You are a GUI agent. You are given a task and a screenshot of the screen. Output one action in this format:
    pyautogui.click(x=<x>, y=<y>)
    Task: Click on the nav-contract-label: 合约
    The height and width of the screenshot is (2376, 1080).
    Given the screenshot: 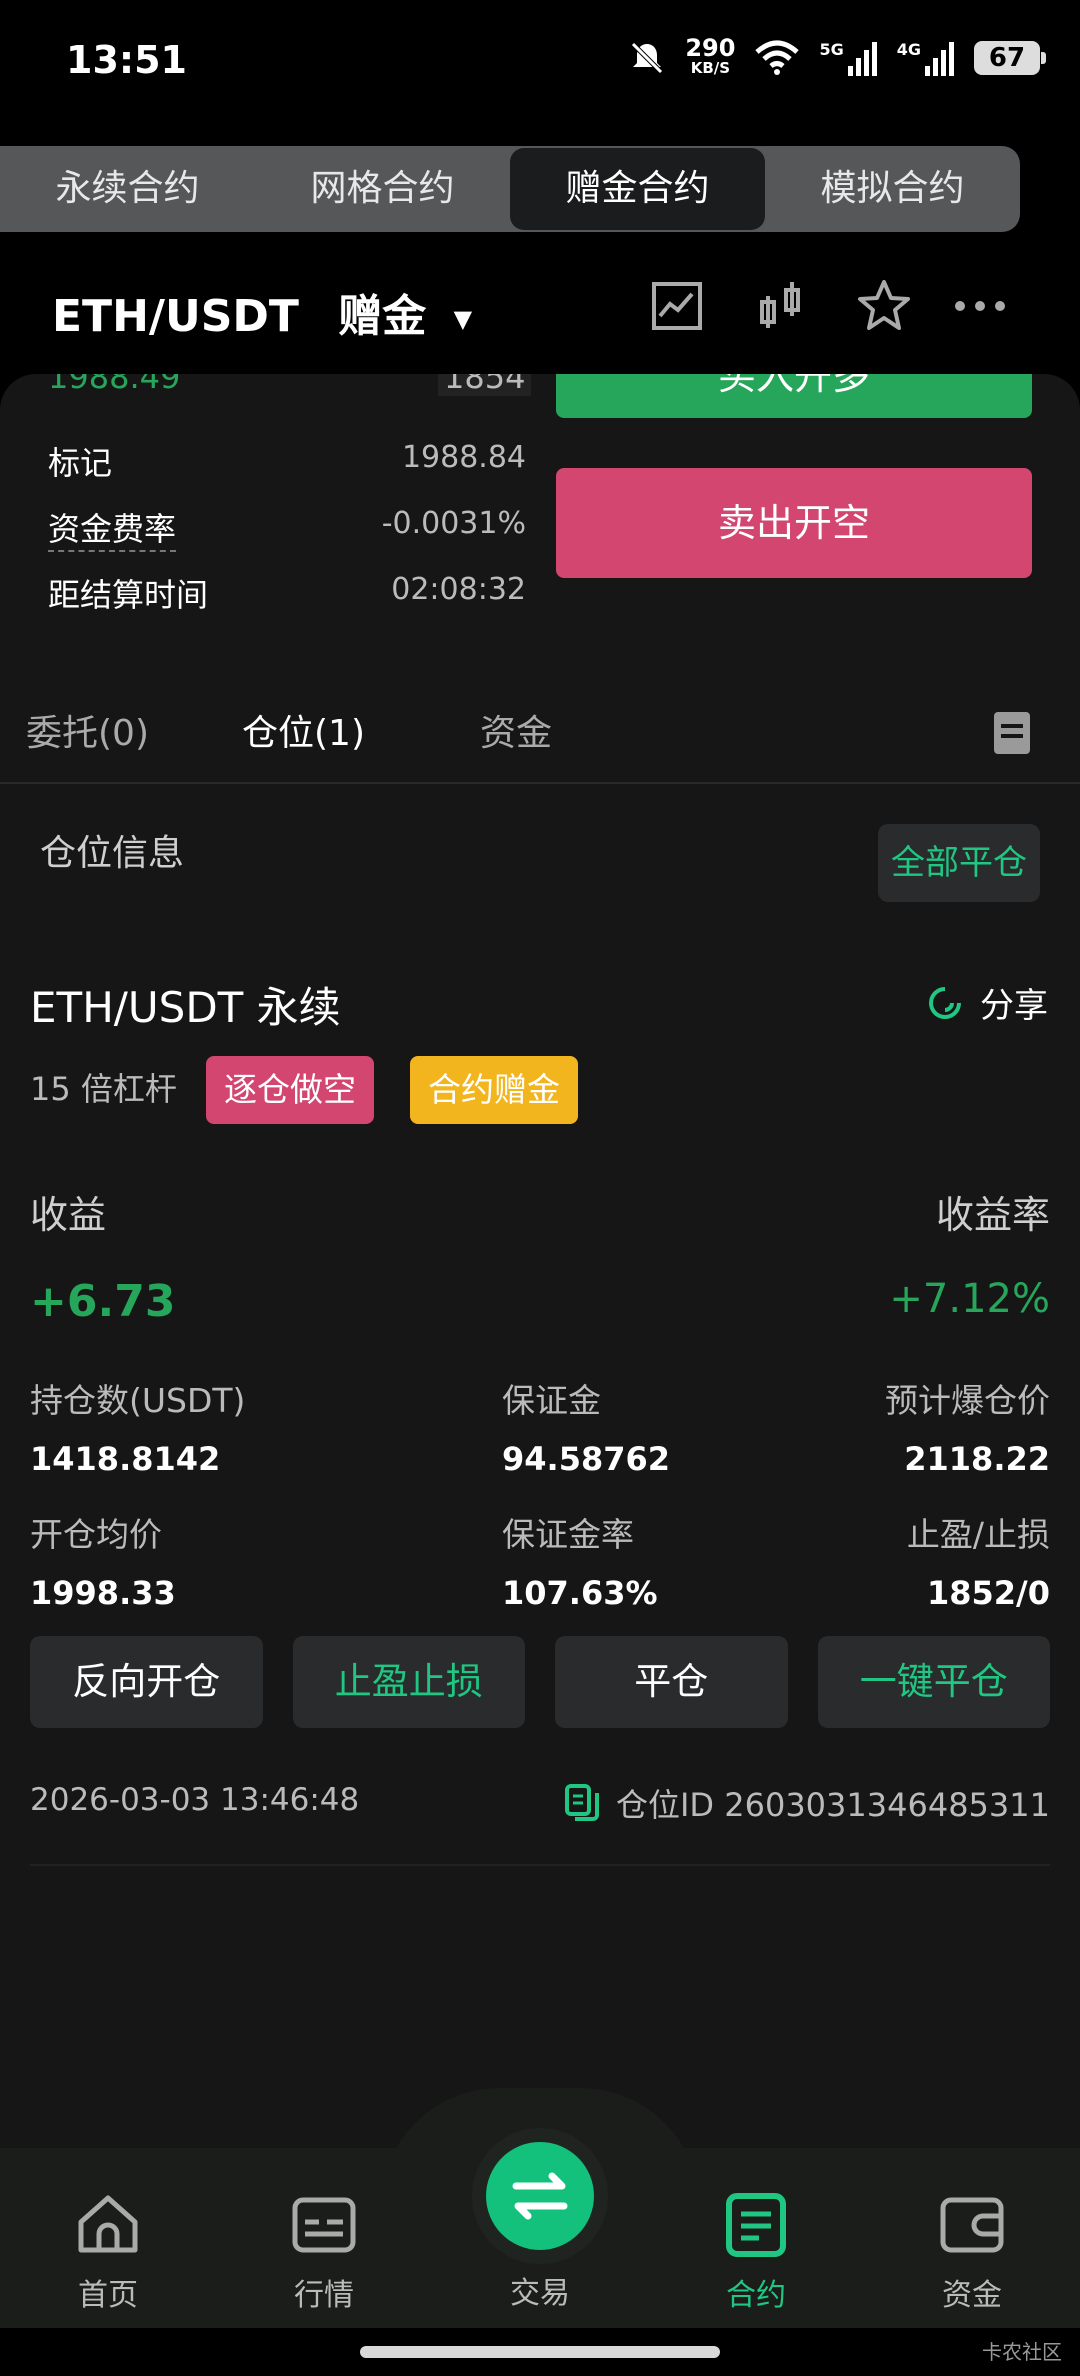 What is the action you would take?
    pyautogui.click(x=756, y=2295)
    